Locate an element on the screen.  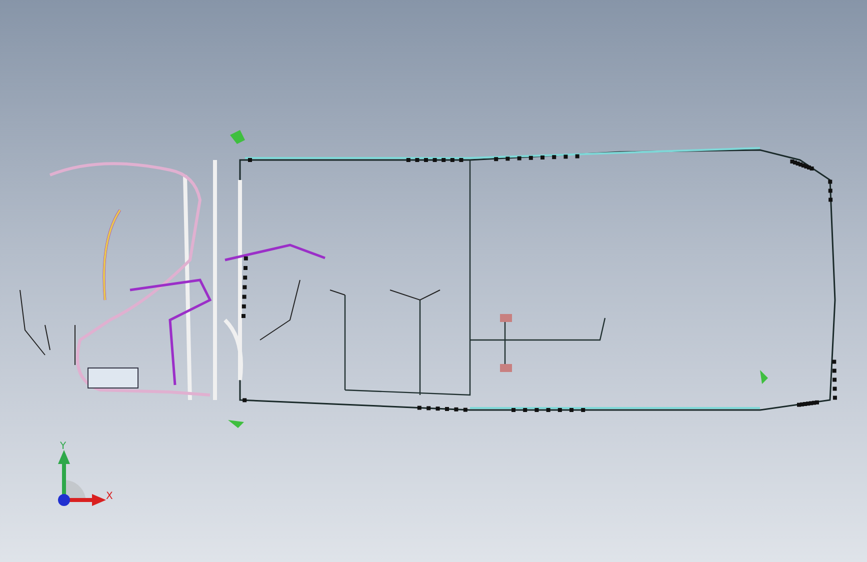
y-axis-label: Y is located at coordinates (63, 447).